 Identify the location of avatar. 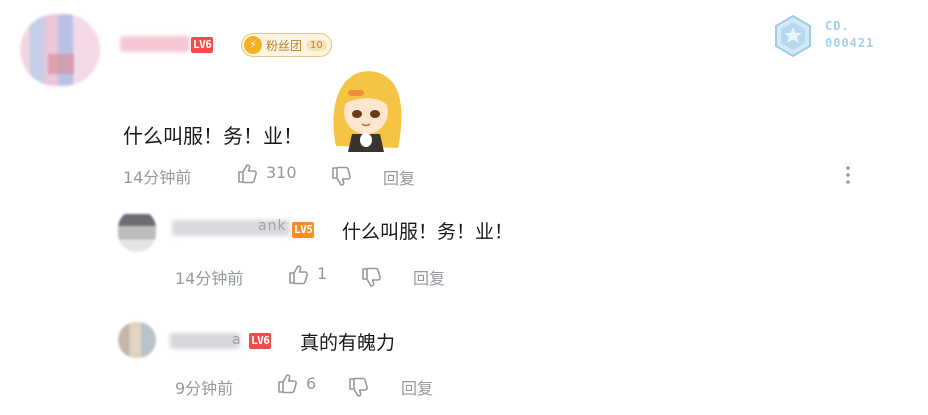
(60, 50).